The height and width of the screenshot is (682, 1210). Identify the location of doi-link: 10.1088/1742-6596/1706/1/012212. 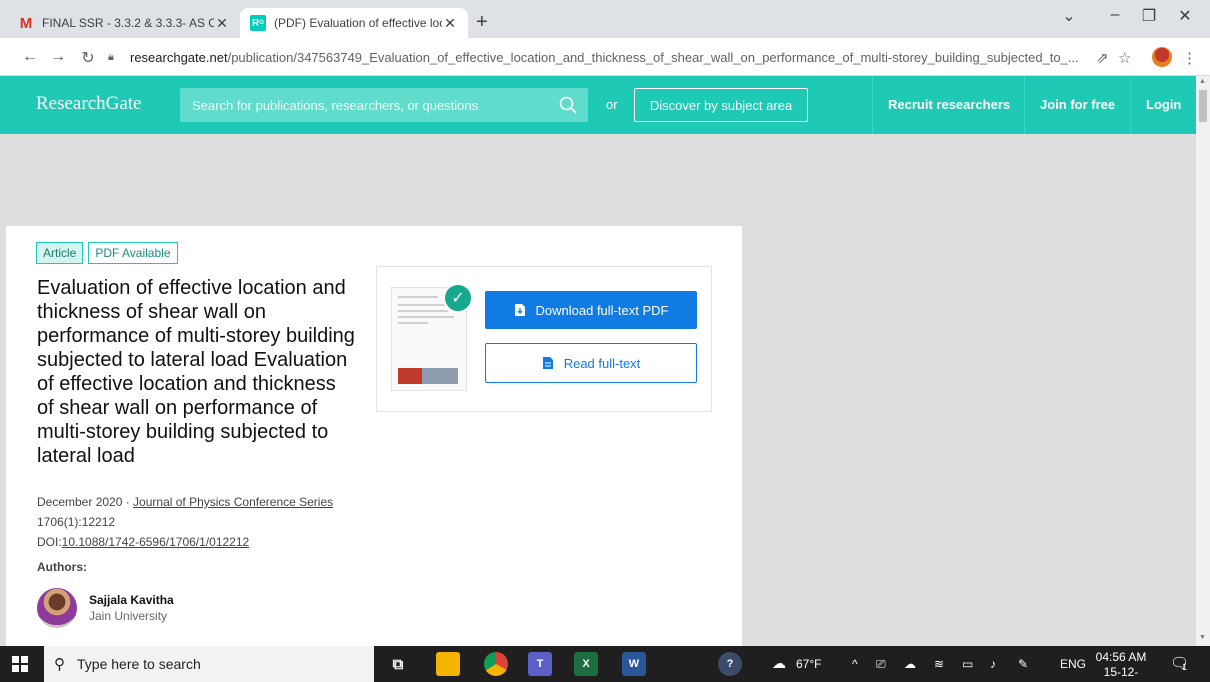
(156, 542).